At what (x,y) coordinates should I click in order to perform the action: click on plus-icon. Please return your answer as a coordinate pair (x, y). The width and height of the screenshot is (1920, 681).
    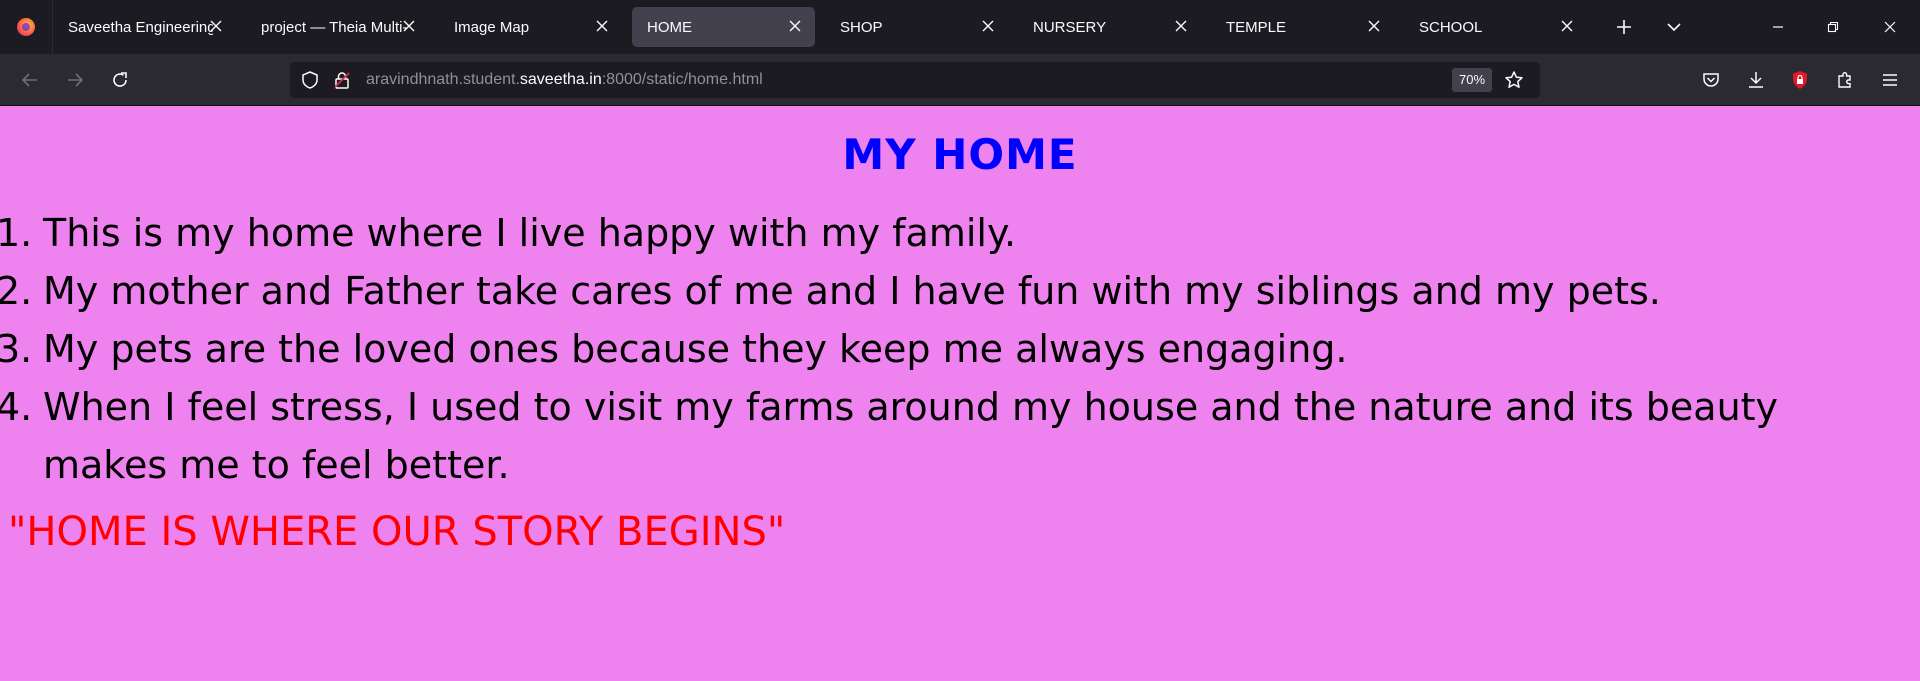
    Looking at the image, I should click on (1624, 27).